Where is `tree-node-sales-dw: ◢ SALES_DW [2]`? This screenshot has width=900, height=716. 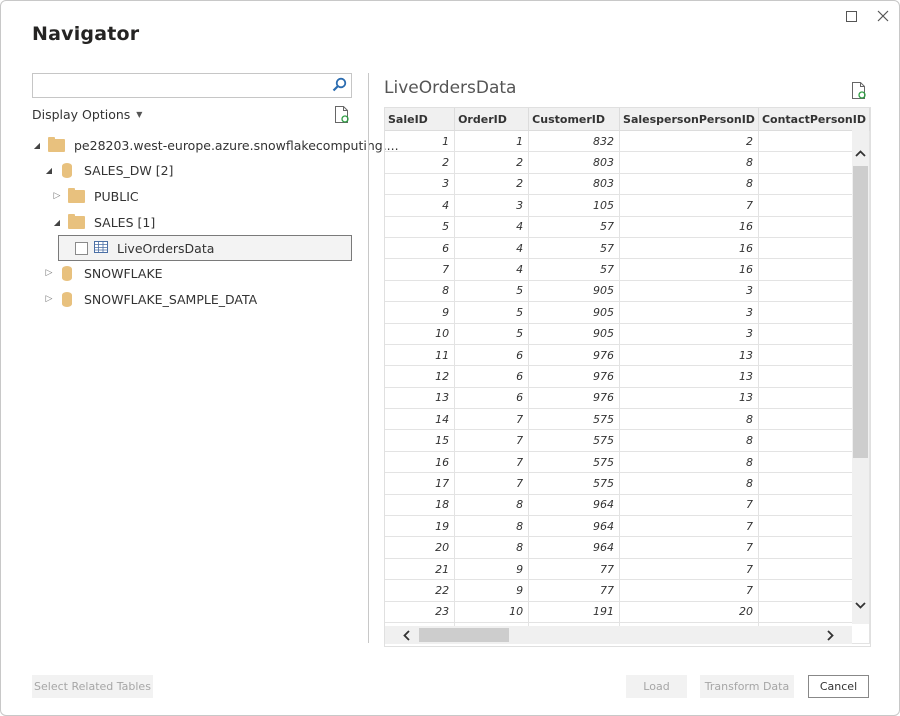
tree-node-sales-dw: ◢ SALES_DW [2] is located at coordinates (108, 170).